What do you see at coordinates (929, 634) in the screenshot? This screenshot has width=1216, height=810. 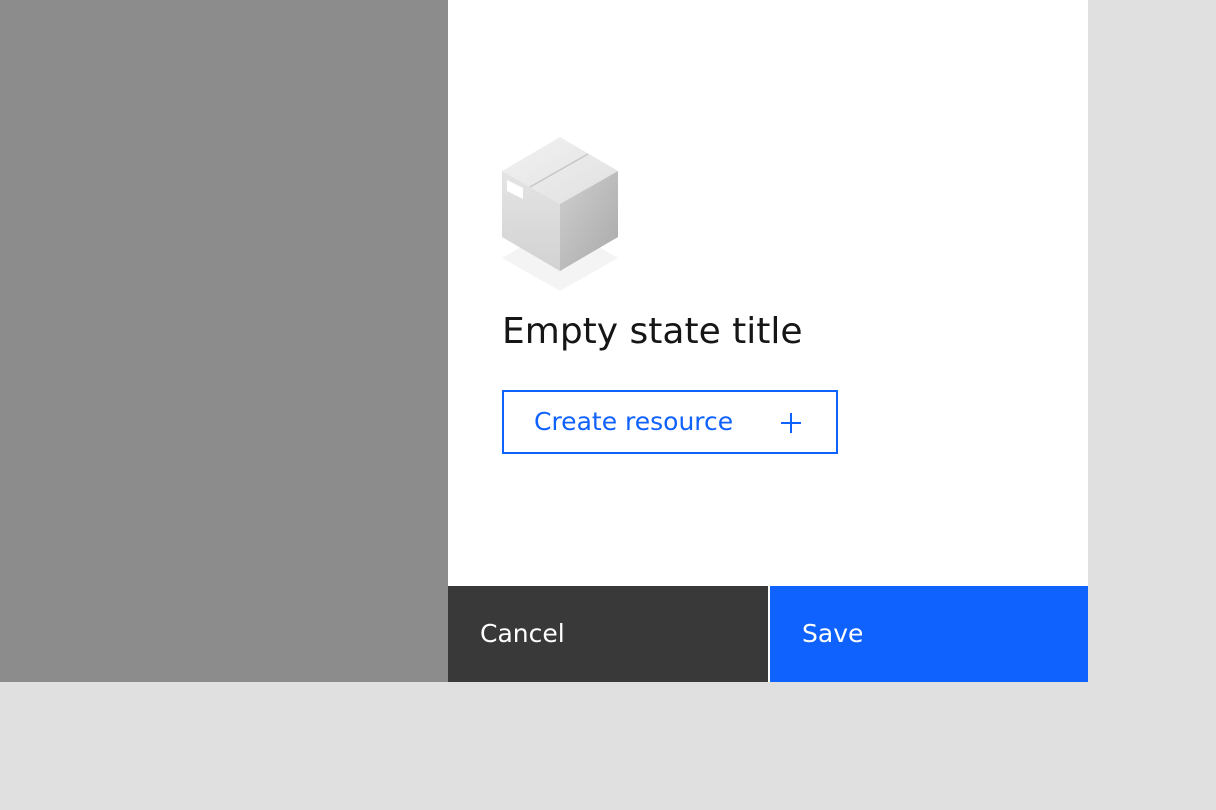 I see `save-button: Save` at bounding box center [929, 634].